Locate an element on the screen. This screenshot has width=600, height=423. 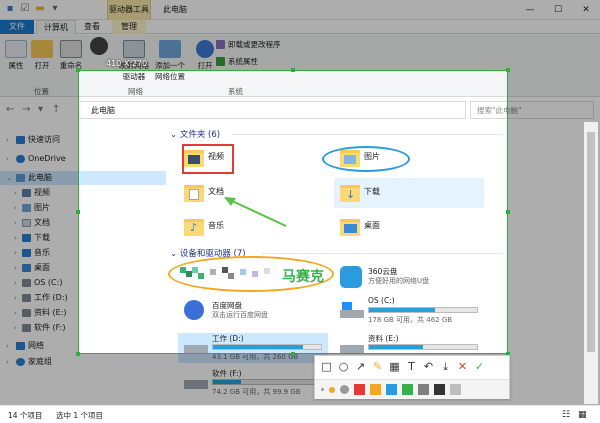
color-swatch-dark is located at coordinates (439, 389).